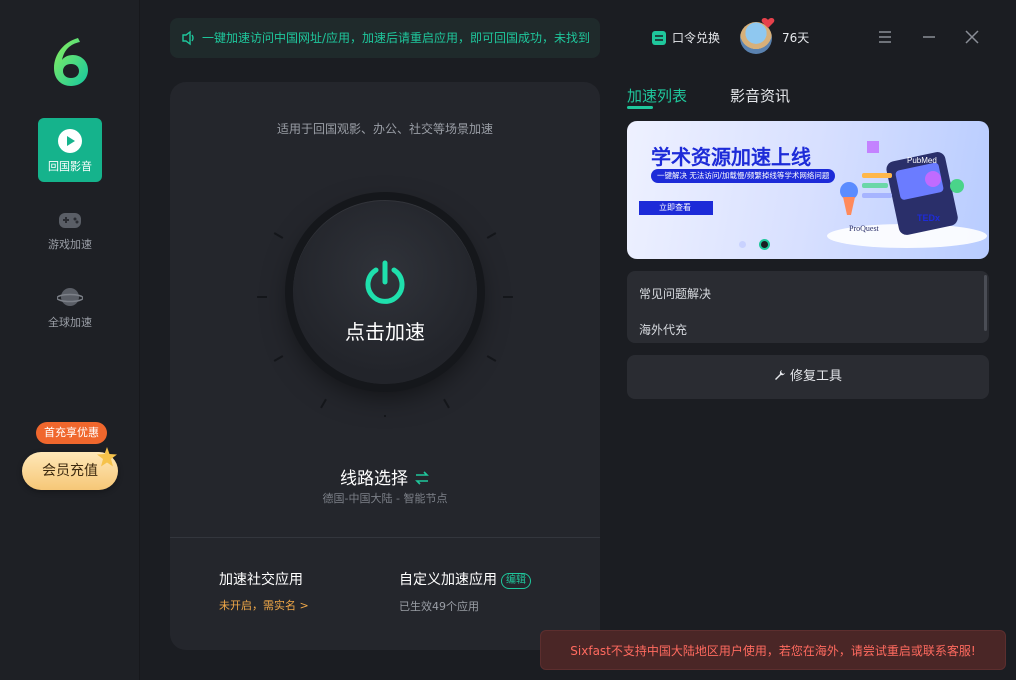  What do you see at coordinates (764, 244) in the screenshot?
I see `carousel-dot-active` at bounding box center [764, 244].